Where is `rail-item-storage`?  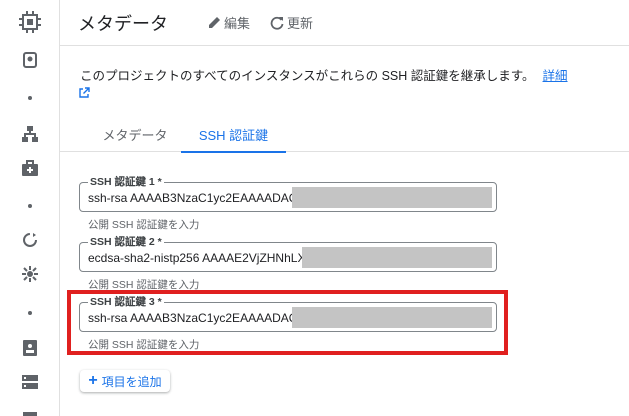 rail-item-storage is located at coordinates (30, 382).